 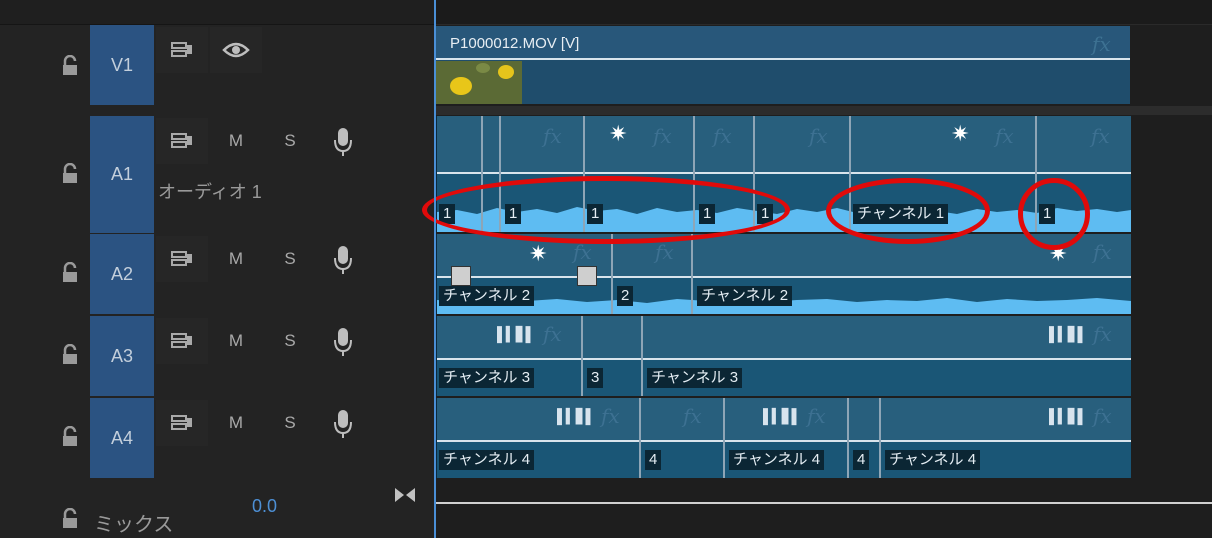 I want to click on go-to-in-out-icon, so click(x=405, y=495).